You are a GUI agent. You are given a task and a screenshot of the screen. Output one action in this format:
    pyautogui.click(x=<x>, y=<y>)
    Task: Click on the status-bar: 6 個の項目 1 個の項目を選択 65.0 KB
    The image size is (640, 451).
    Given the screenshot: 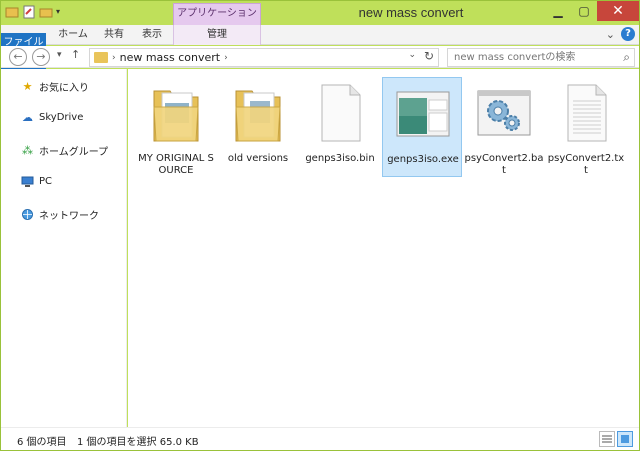 What is the action you would take?
    pyautogui.click(x=320, y=438)
    